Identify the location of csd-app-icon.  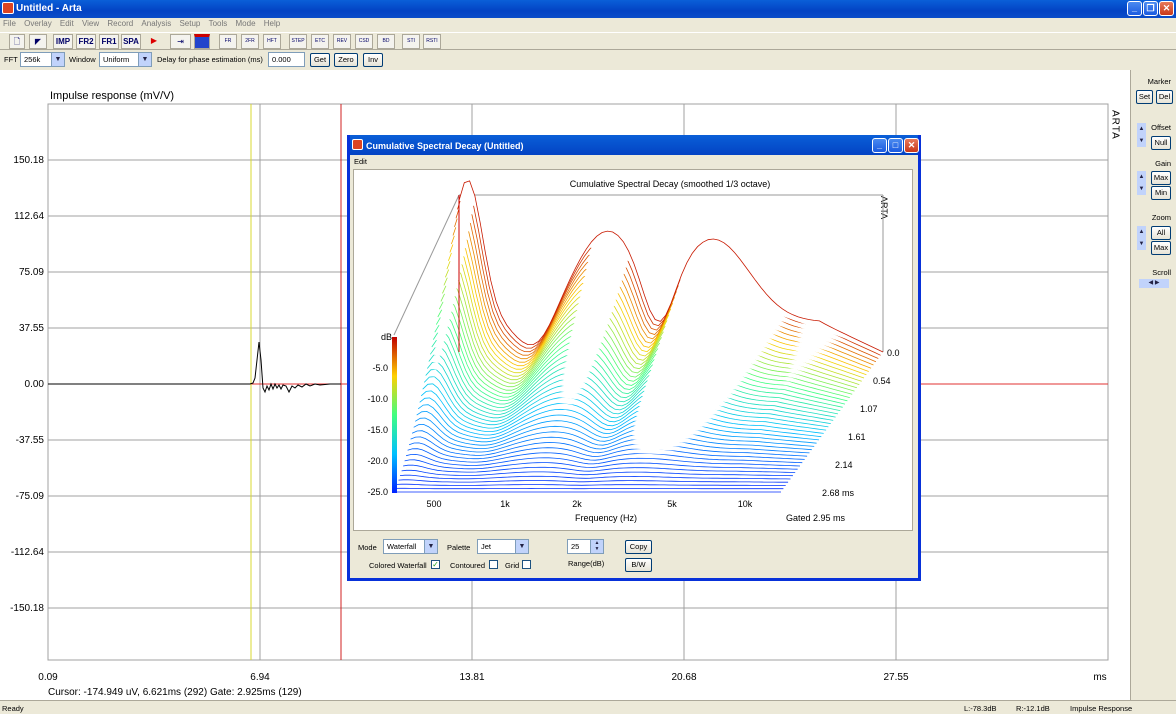
(357, 144).